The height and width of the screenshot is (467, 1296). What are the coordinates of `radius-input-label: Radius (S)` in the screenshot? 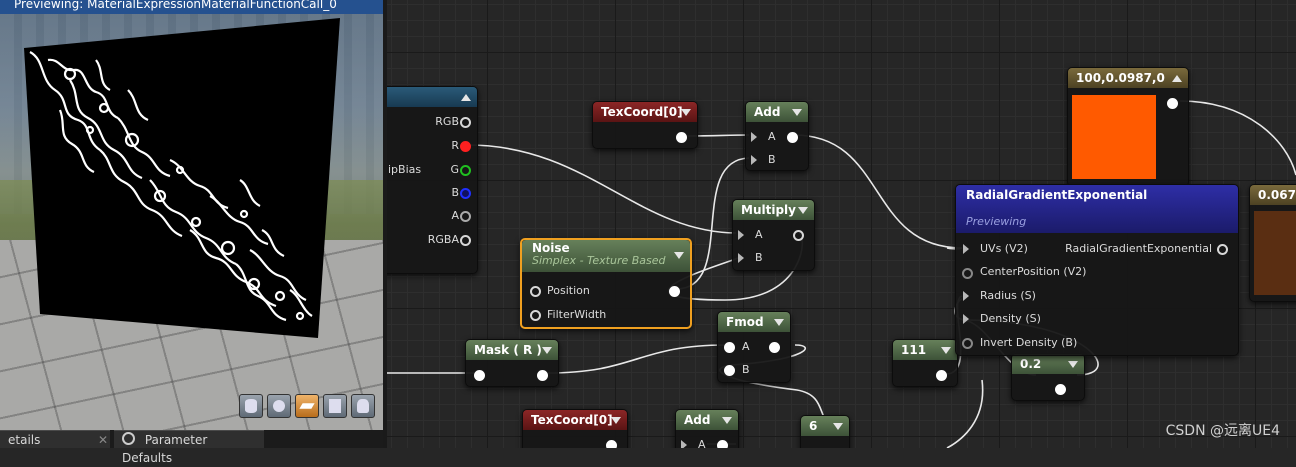 It's located at (1008, 295).